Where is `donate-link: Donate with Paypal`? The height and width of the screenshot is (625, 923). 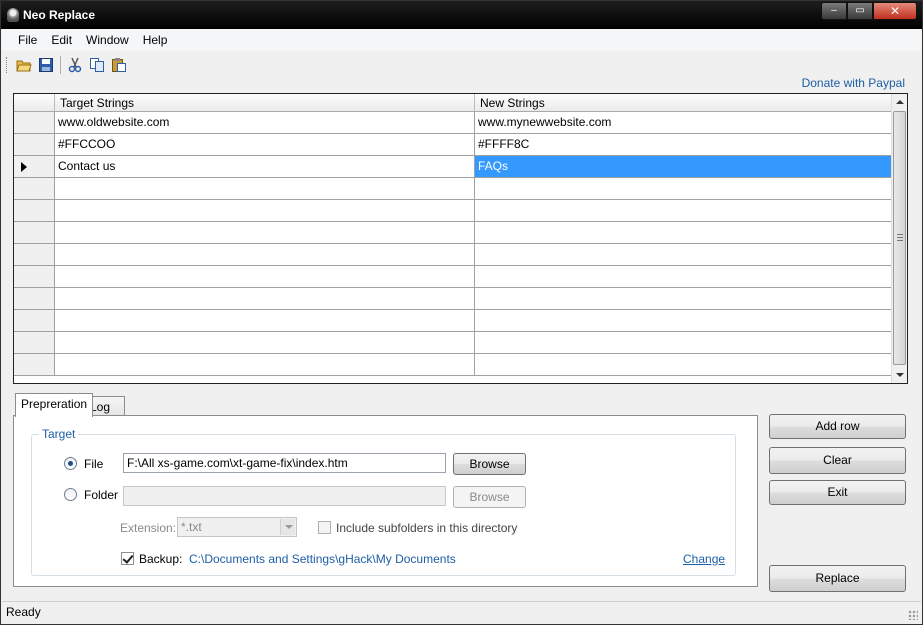
donate-link: Donate with Paypal is located at coordinates (853, 83).